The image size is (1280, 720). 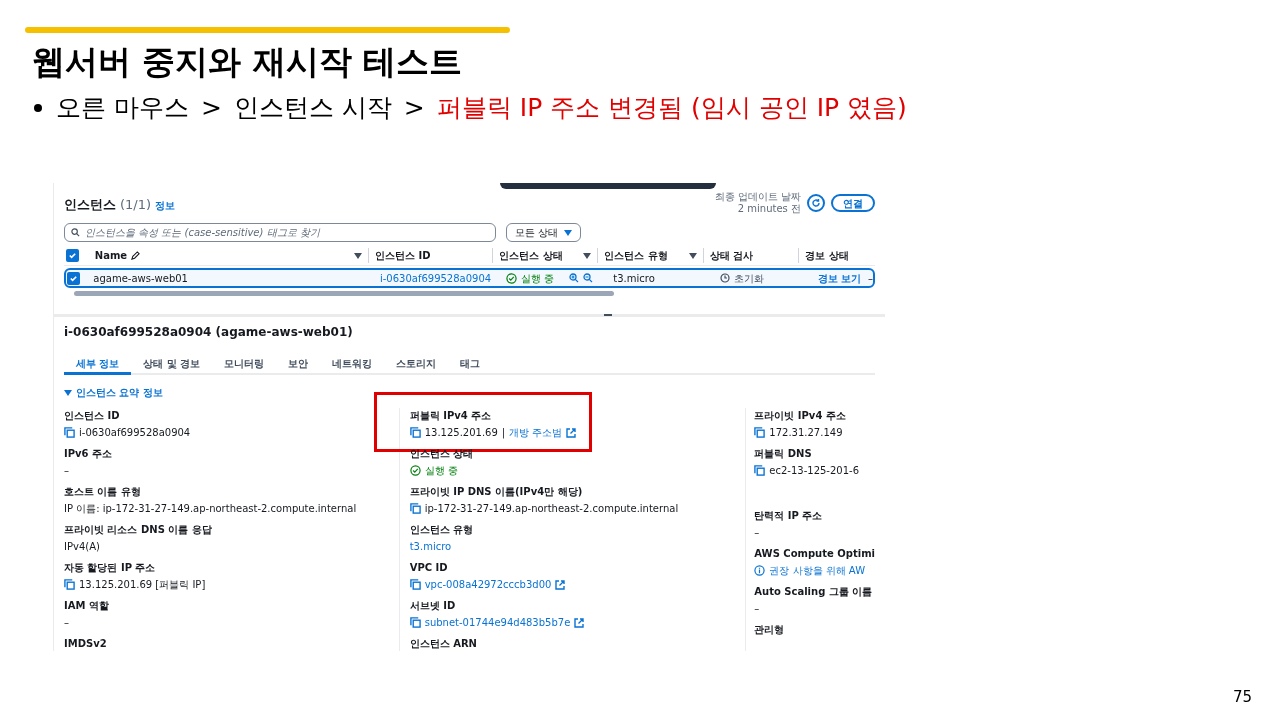 What do you see at coordinates (211, 509) in the screenshot?
I see `field-value: IP 이름: ip-172-31-27-149.ap-northeast-2.compute.internal` at bounding box center [211, 509].